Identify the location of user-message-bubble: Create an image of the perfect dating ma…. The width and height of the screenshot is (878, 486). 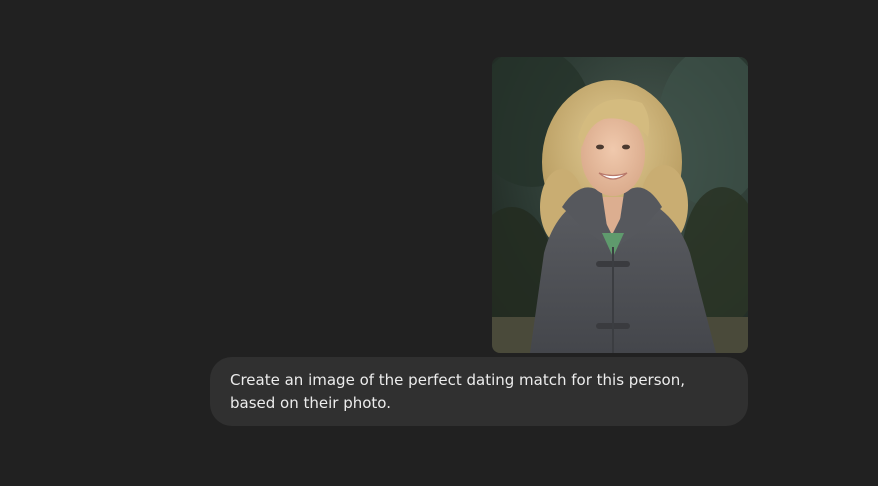
(479, 391).